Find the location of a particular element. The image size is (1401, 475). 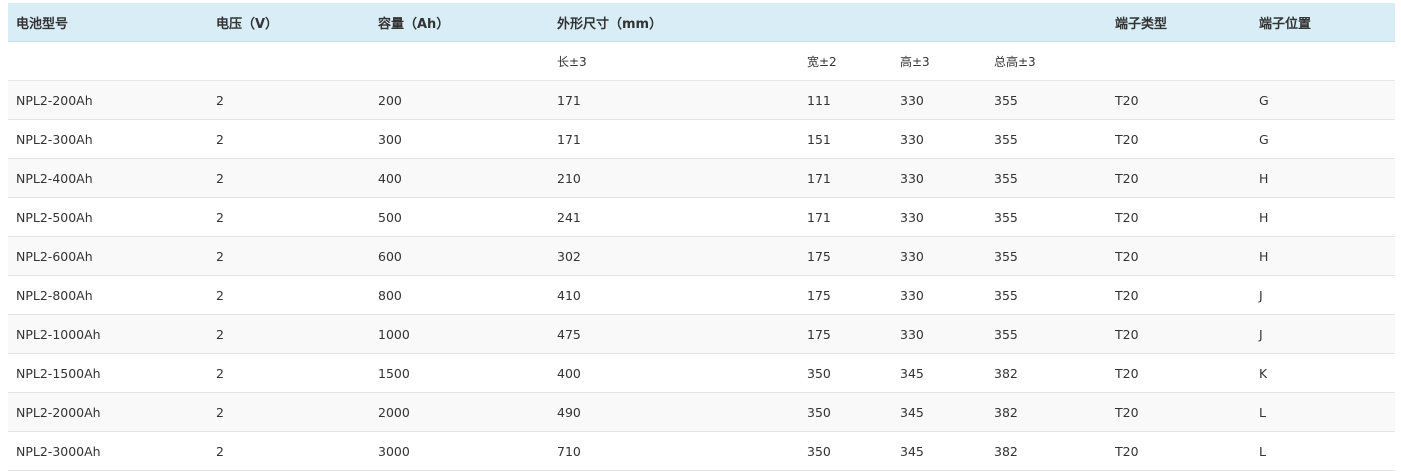

cell-length: 241 is located at coordinates (674, 217).